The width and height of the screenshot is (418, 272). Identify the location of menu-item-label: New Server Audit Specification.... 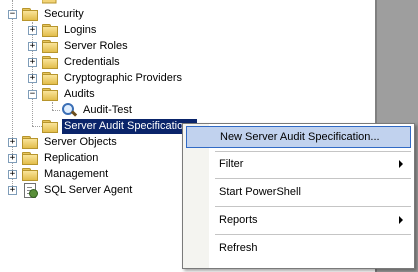
(300, 137).